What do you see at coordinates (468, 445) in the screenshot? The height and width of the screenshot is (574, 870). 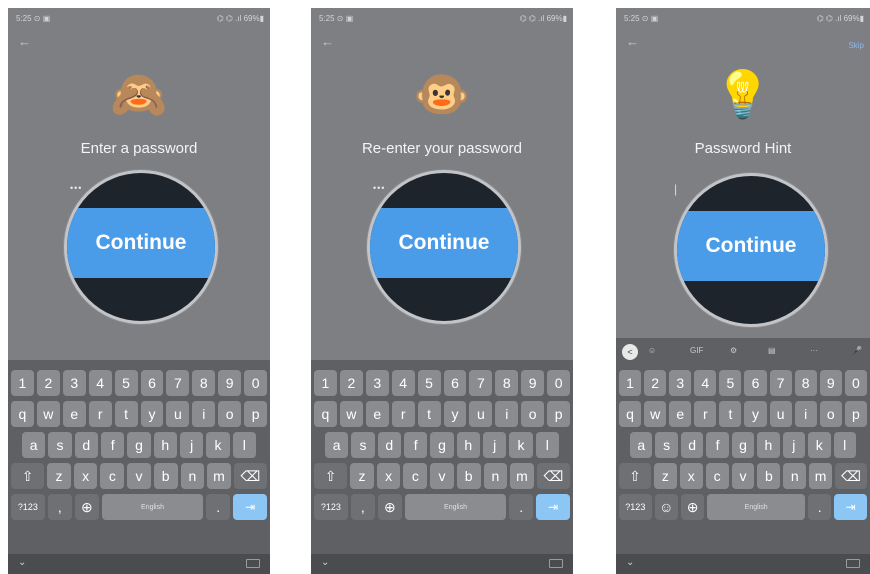 I see `key-h: h` at bounding box center [468, 445].